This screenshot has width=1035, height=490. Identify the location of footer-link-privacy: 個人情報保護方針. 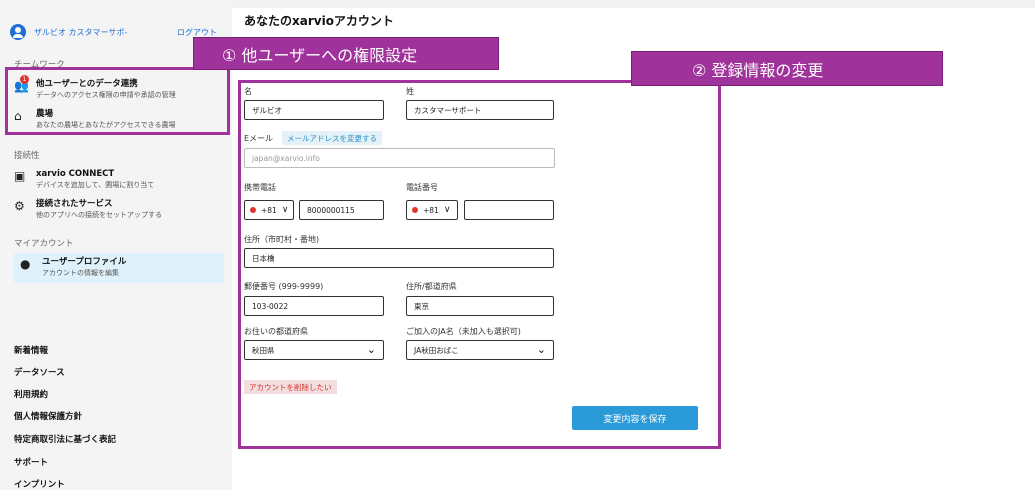
(48, 416).